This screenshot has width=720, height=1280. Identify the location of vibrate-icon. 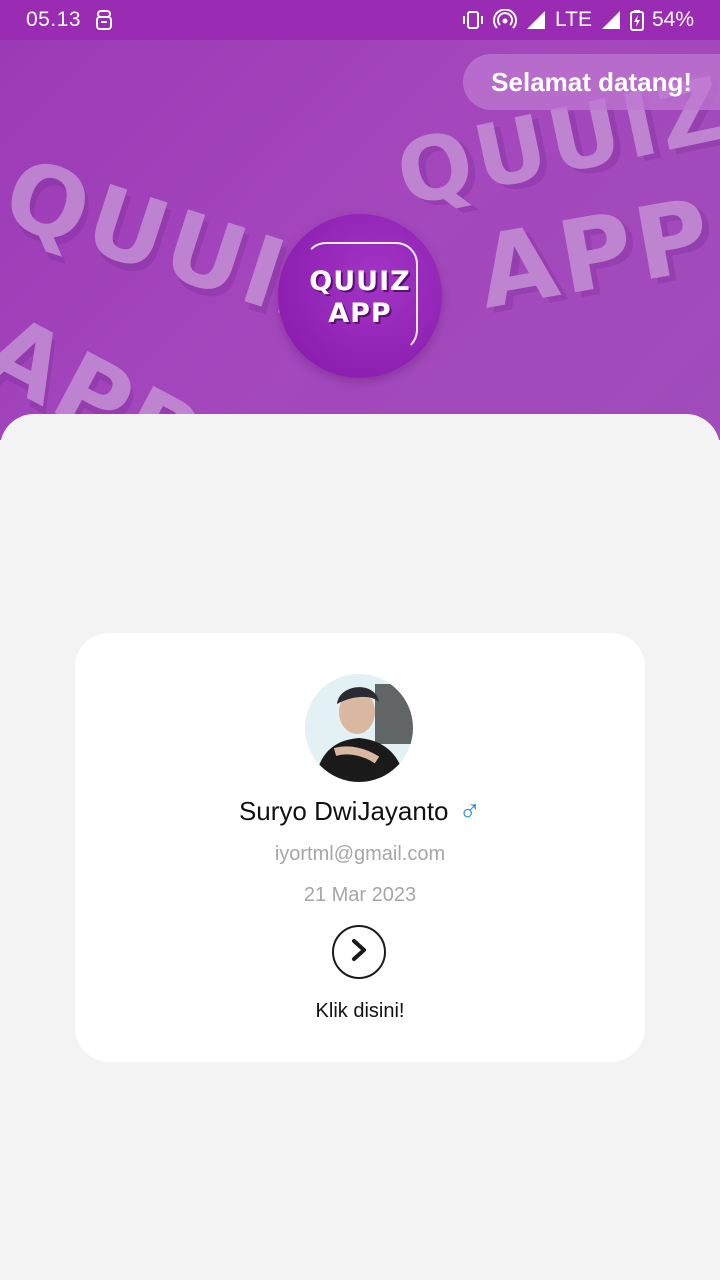
(473, 20).